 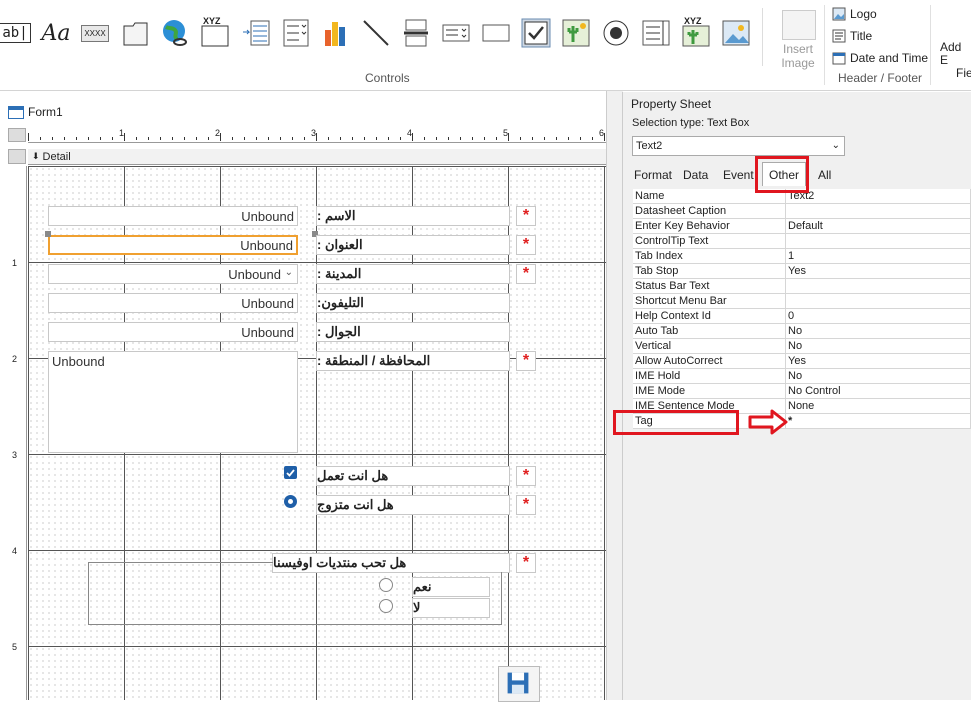 What do you see at coordinates (175, 33) in the screenshot?
I see `hyperlink-icon` at bounding box center [175, 33].